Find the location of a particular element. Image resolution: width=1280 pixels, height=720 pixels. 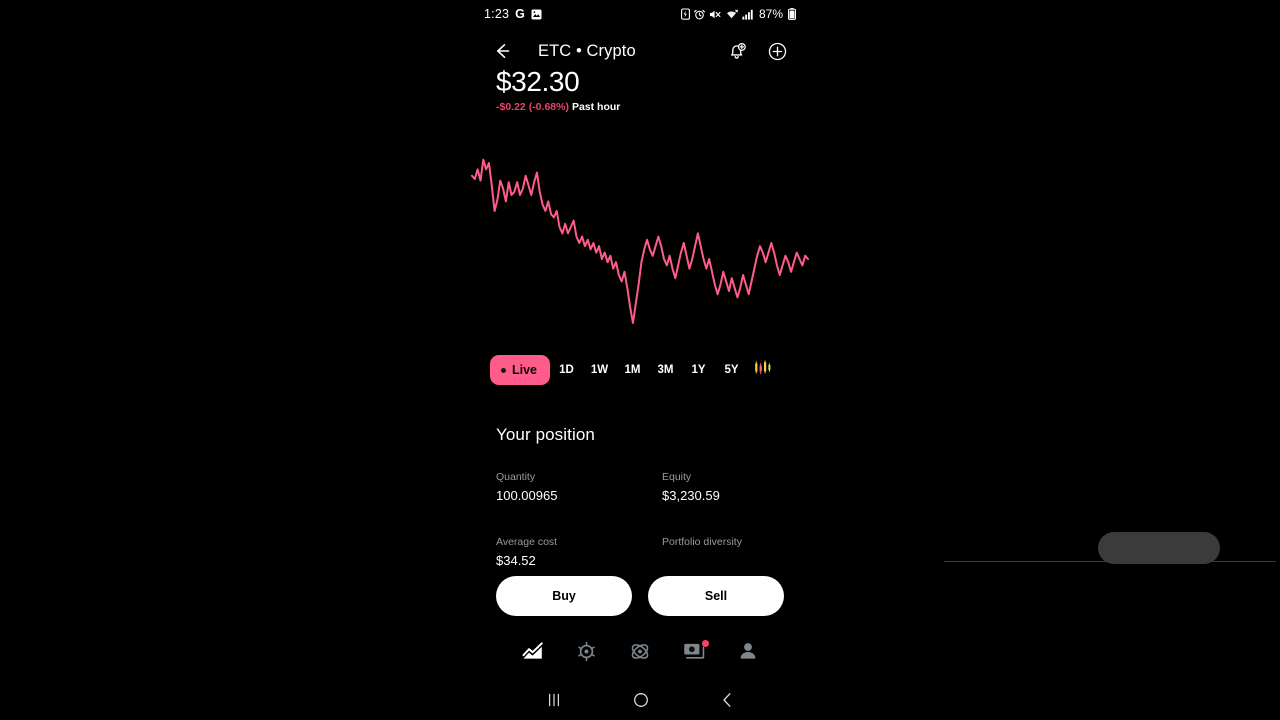

app-header: ETC • Crypto is located at coordinates (640, 51).